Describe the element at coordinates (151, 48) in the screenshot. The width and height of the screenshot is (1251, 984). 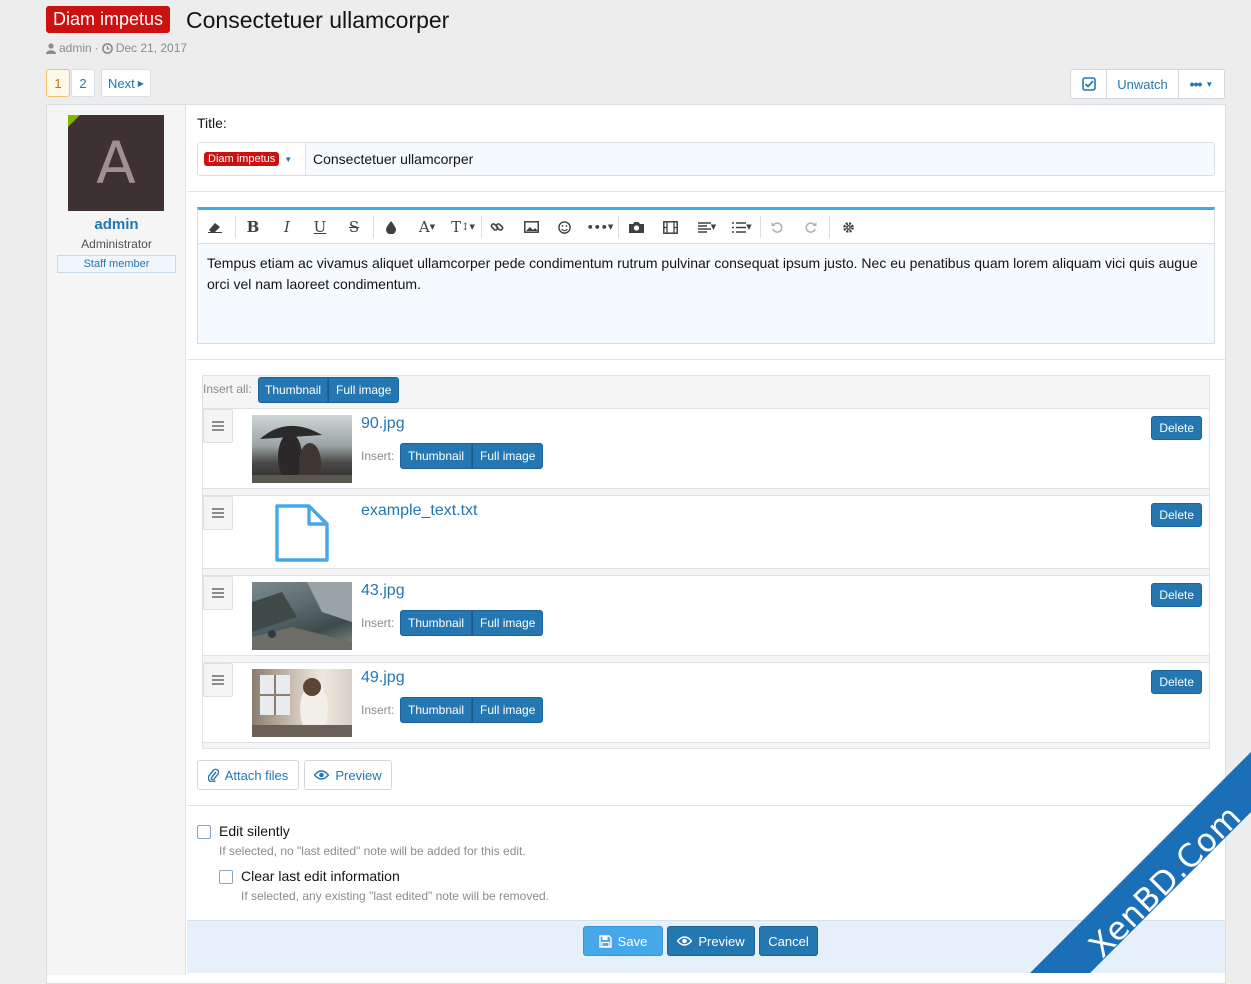
I see `thread-date: Dec 21, 2017` at that location.